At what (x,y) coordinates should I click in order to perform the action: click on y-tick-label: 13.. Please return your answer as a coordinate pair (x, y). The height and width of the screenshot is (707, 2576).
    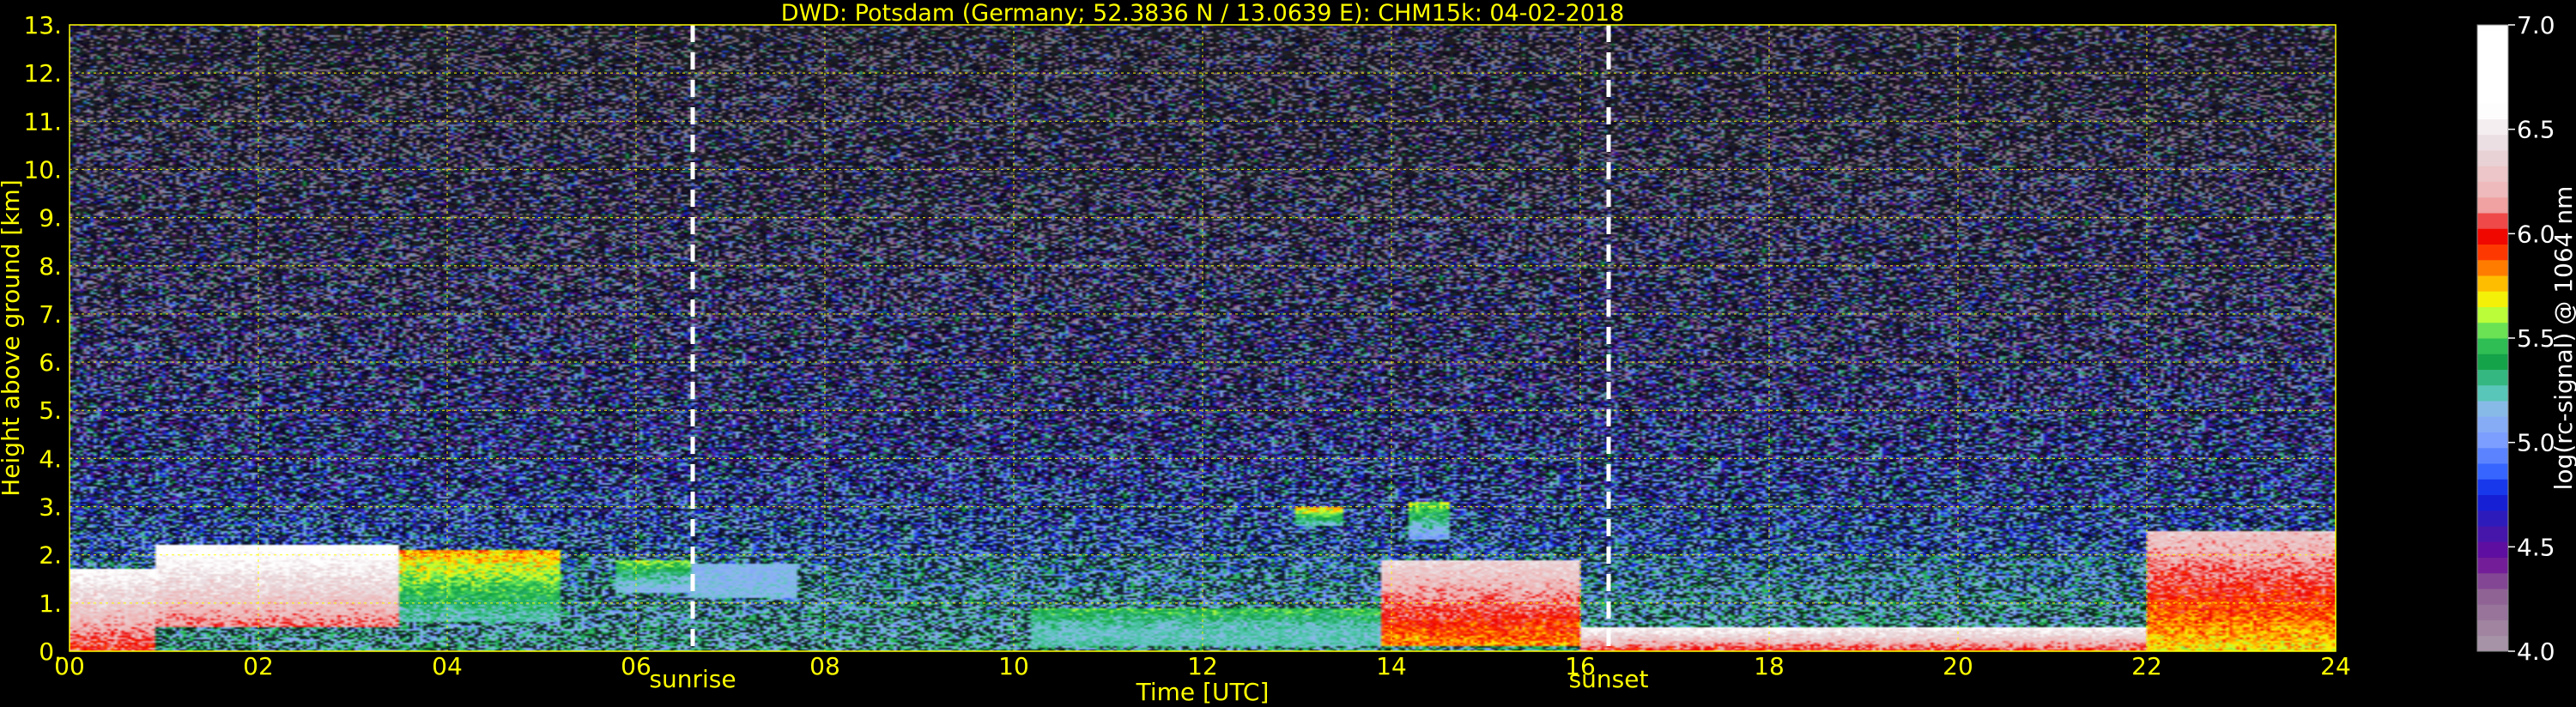
    Looking at the image, I should click on (42, 25).